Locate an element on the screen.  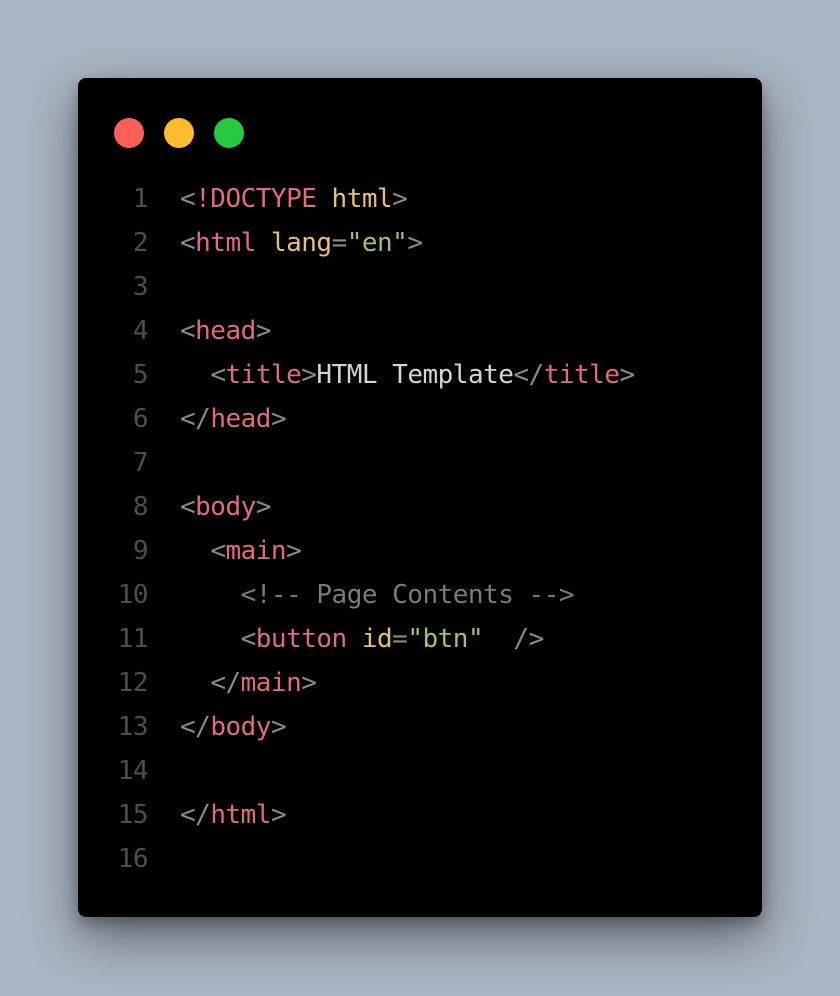
line-number: 13 is located at coordinates (133, 727).